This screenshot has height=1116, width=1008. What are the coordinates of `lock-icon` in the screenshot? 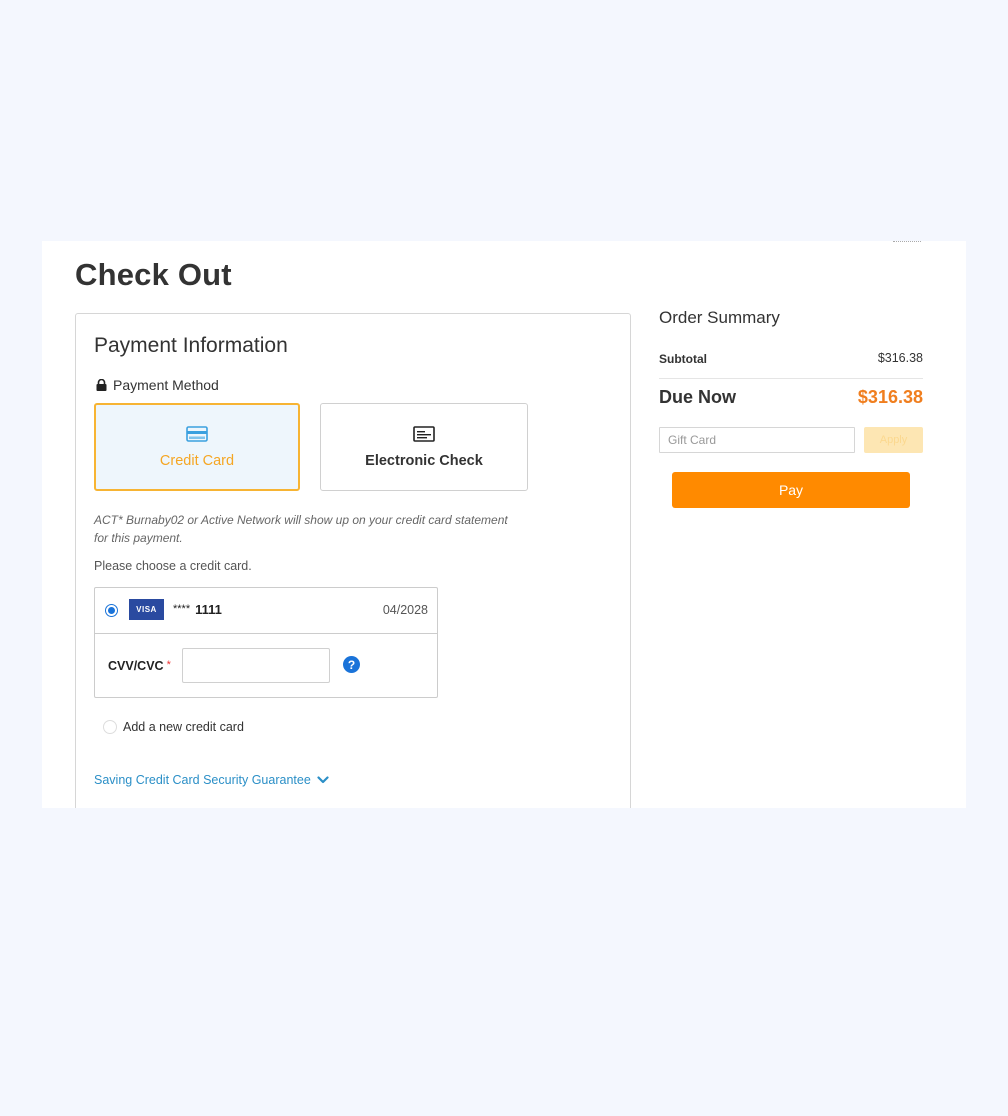 It's located at (101, 385).